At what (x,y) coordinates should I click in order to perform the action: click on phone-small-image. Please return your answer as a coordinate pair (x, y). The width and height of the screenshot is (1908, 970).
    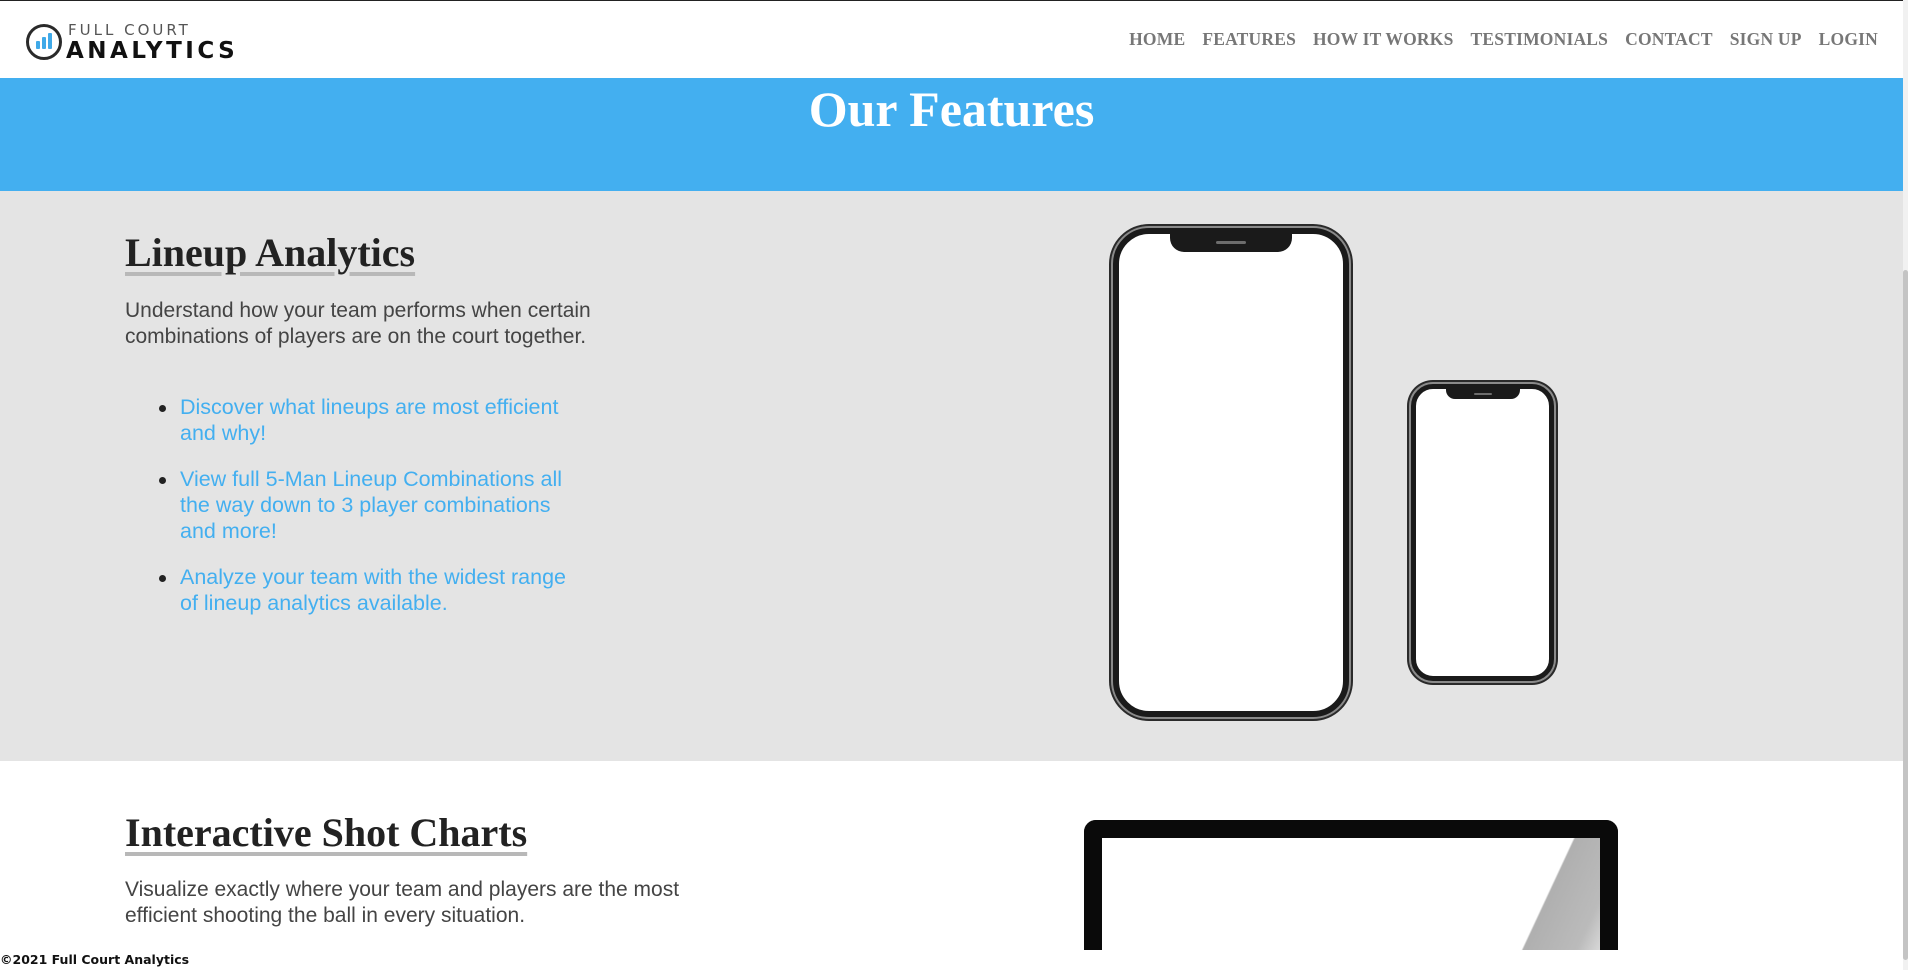
    Looking at the image, I should click on (1482, 532).